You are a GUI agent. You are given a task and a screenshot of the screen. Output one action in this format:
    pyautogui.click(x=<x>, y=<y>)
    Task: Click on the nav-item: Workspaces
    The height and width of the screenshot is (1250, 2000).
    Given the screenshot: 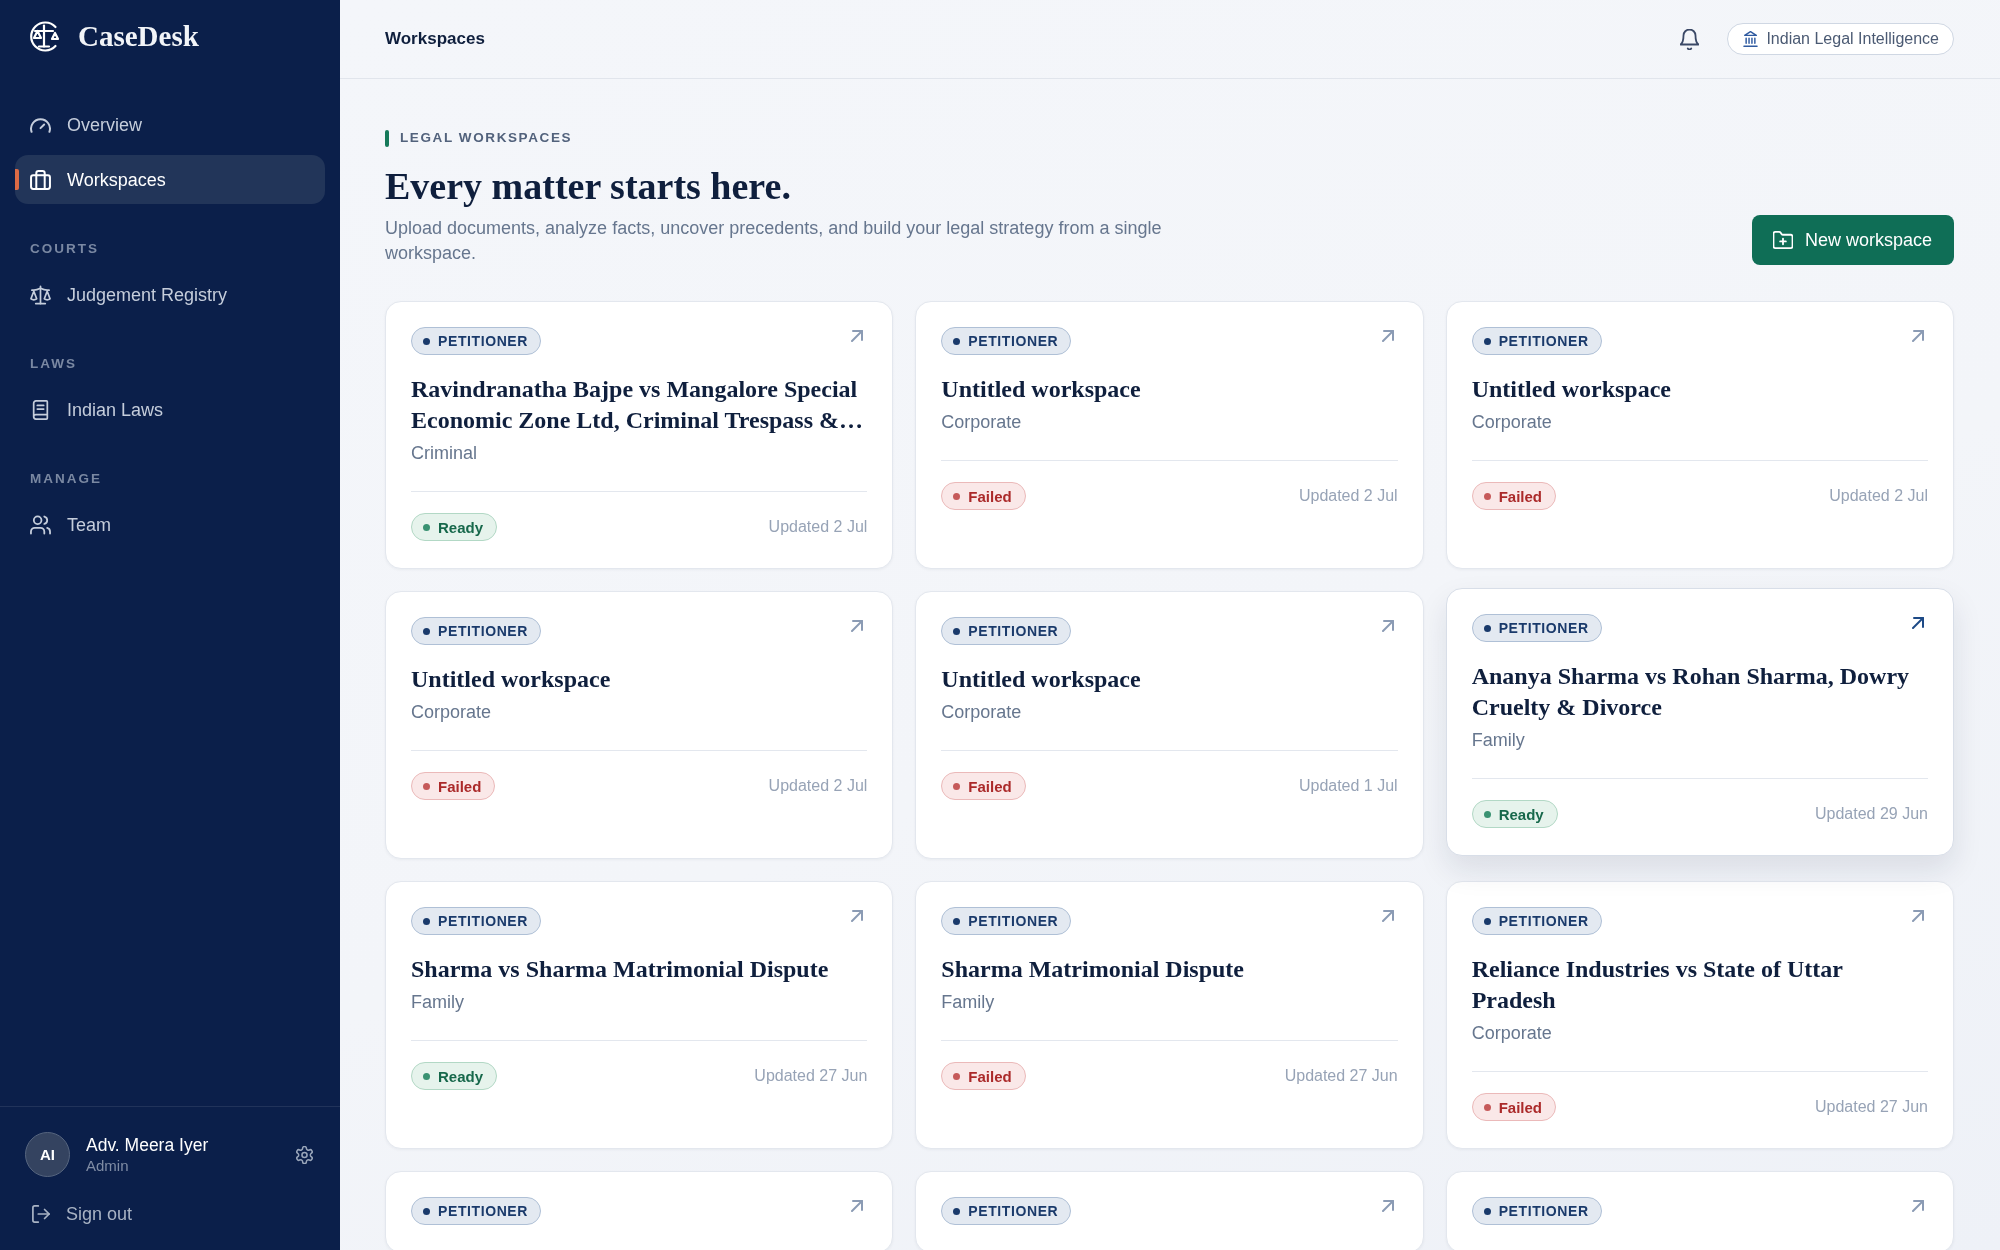 What is the action you would take?
    pyautogui.click(x=170, y=179)
    